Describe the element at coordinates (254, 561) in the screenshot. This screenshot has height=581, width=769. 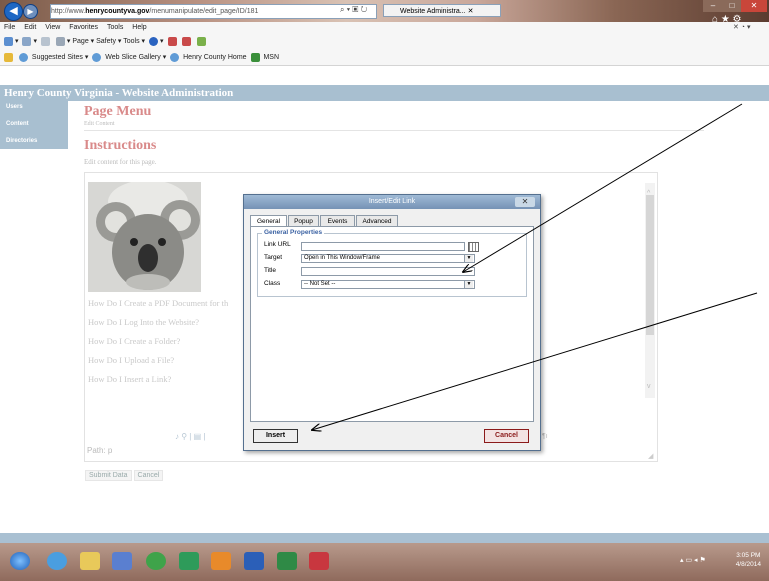
I see `word-taskbar-icon` at that location.